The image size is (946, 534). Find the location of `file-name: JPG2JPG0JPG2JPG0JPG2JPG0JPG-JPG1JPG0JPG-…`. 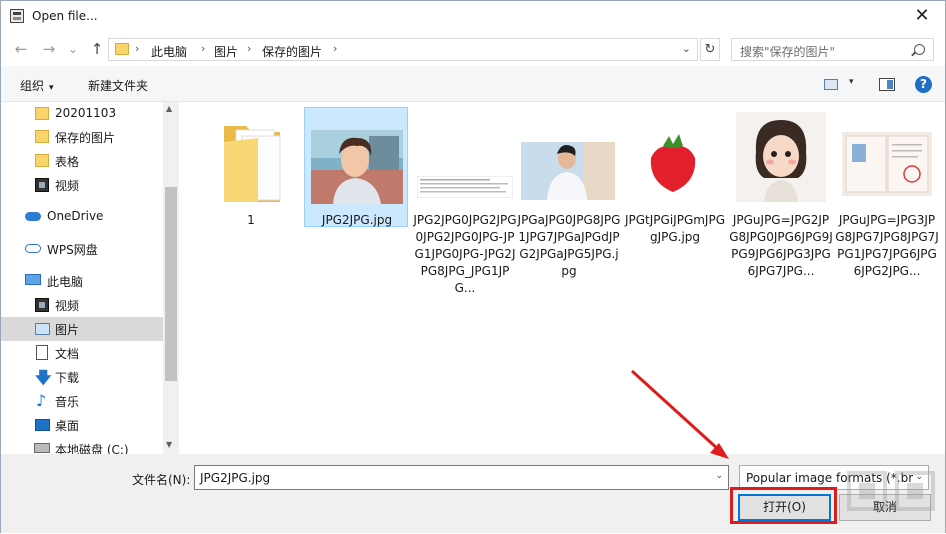

file-name: JPG2JPG0JPG2JPG0JPG2JPG0JPG-JPG1JPG0JPG-… is located at coordinates (465, 254).